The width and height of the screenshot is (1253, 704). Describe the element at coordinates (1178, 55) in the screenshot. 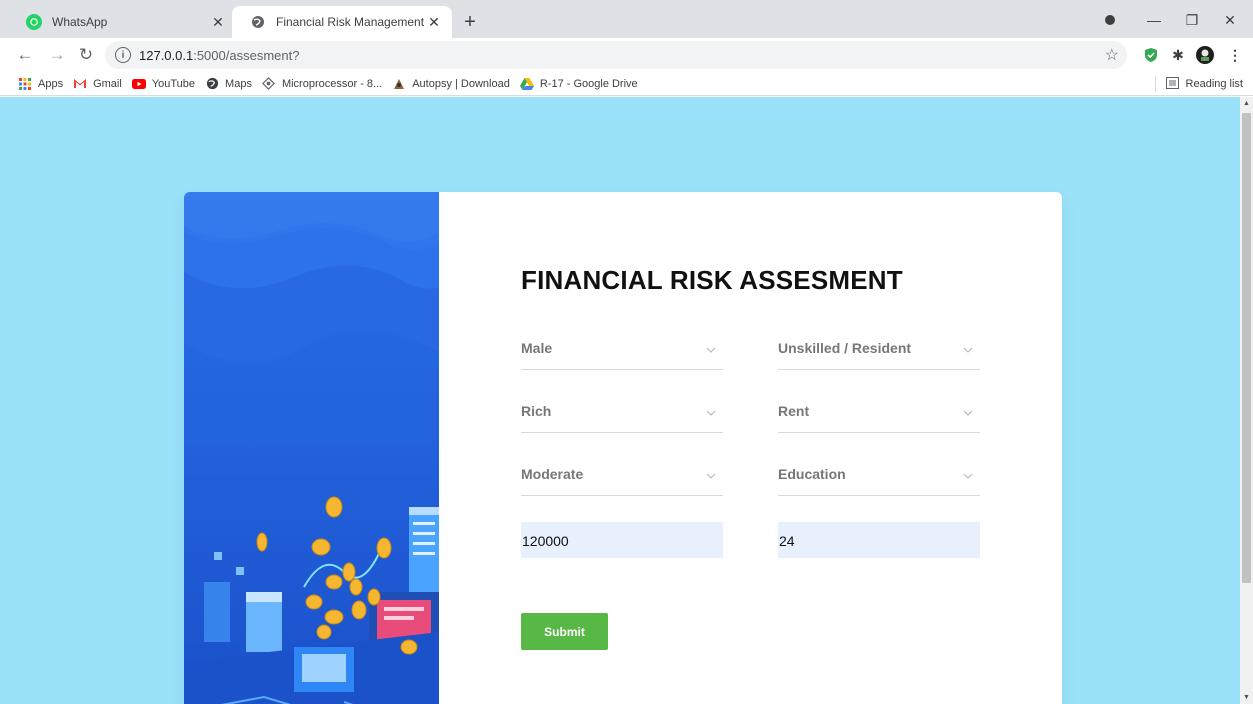

I see `extensions-puzzle-icon: ✱` at that location.